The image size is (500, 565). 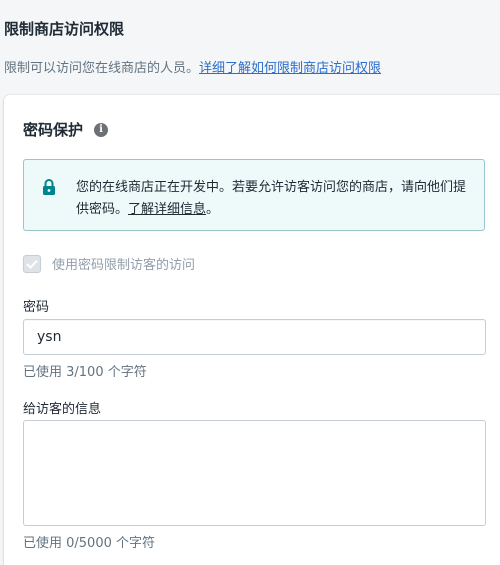 What do you see at coordinates (167, 209) in the screenshot?
I see `learn-details-link: 了解详细信息` at bounding box center [167, 209].